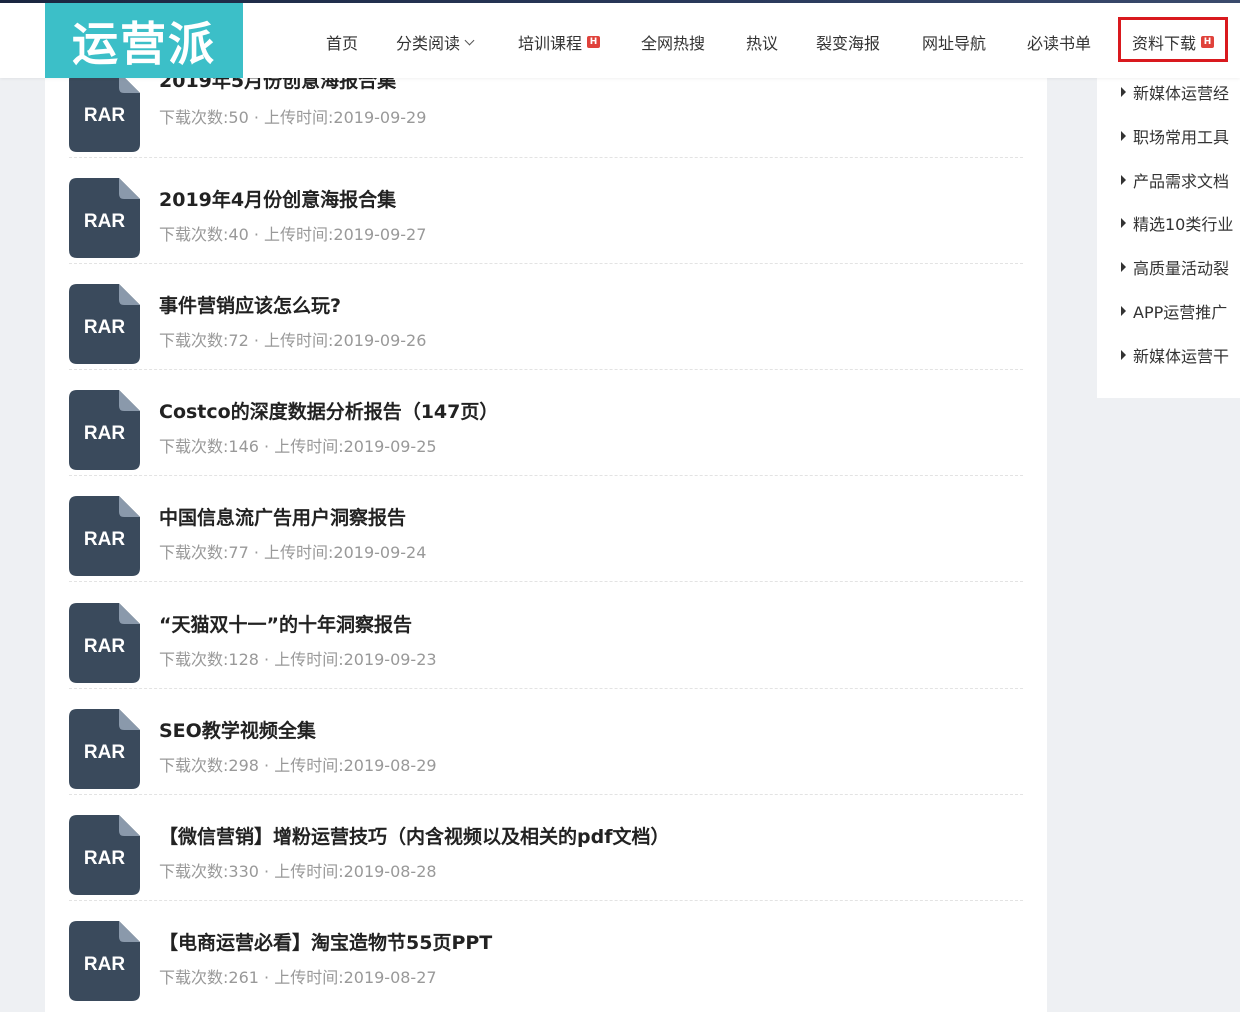 The height and width of the screenshot is (1012, 1240). I want to click on nav-item-label: 必读书单, so click(1059, 43).